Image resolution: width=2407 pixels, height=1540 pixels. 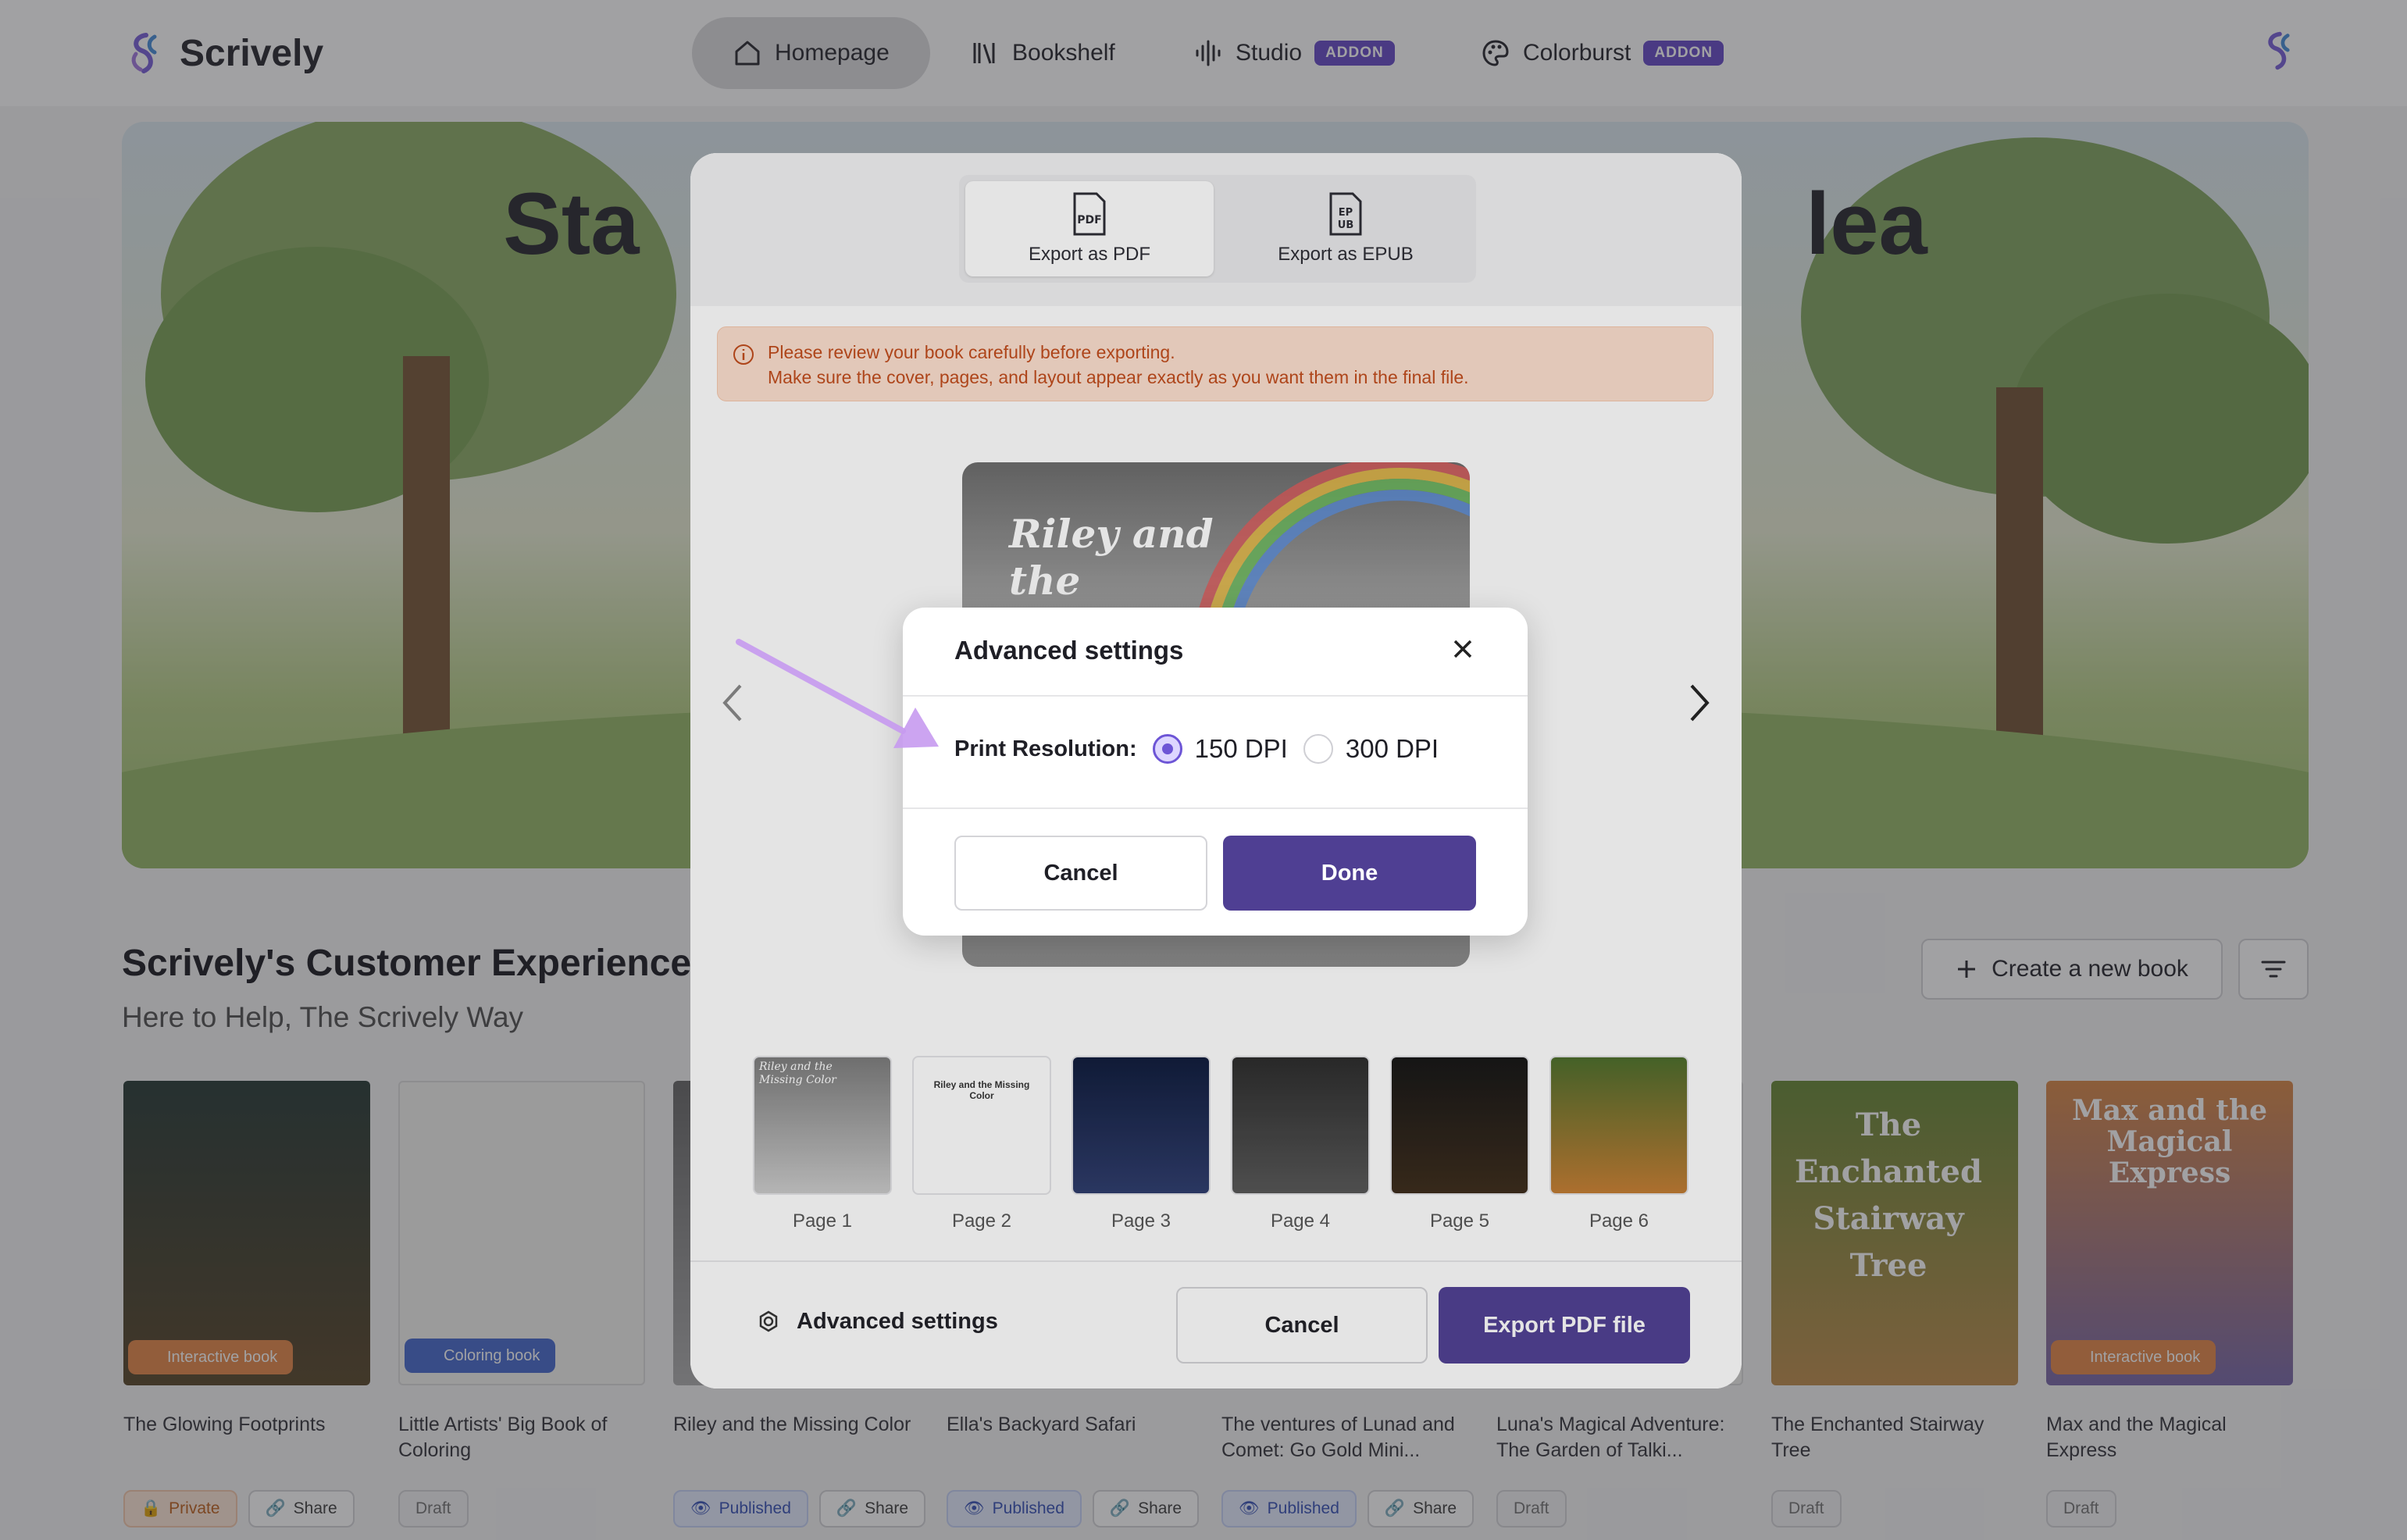 What do you see at coordinates (1318, 749) in the screenshot?
I see `radio-button` at bounding box center [1318, 749].